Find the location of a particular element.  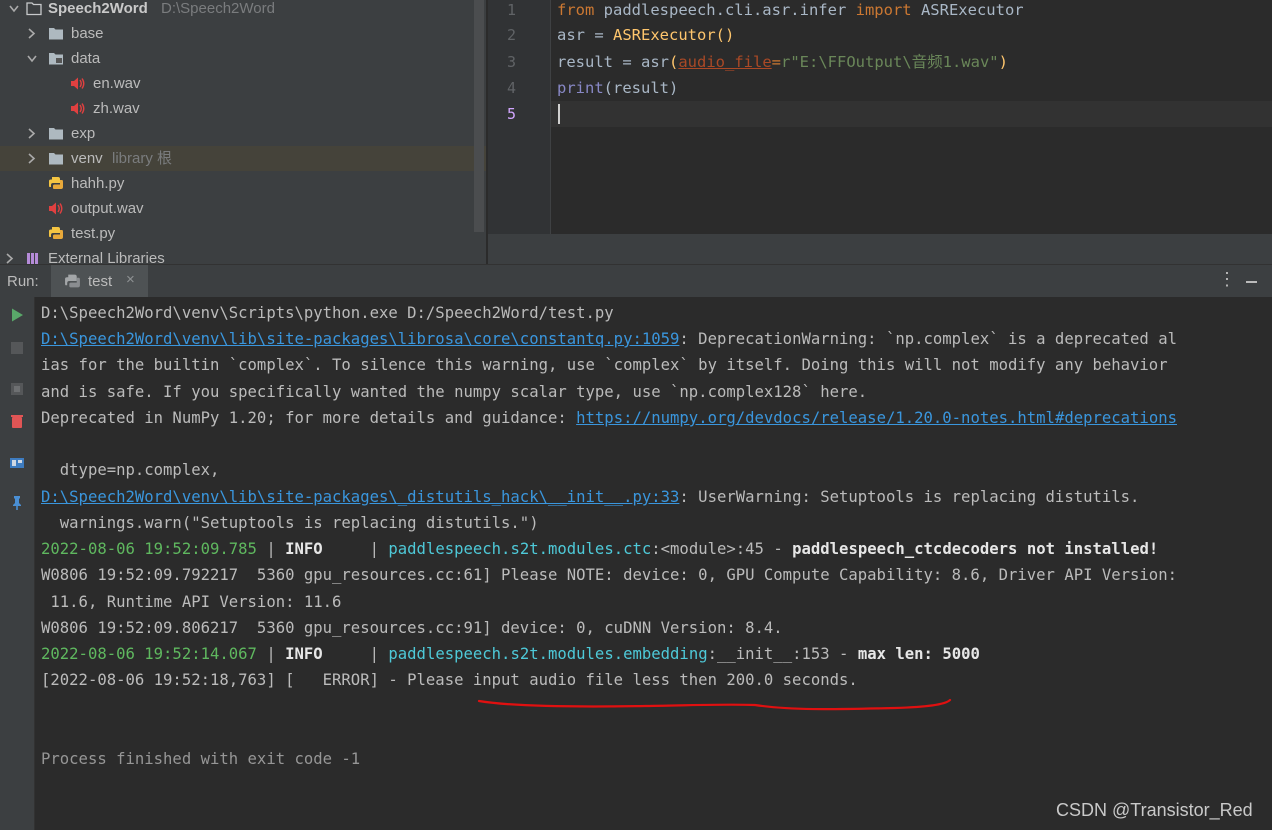

timestamp: 2022-08-06 19:52:14.067 is located at coordinates (149, 654).